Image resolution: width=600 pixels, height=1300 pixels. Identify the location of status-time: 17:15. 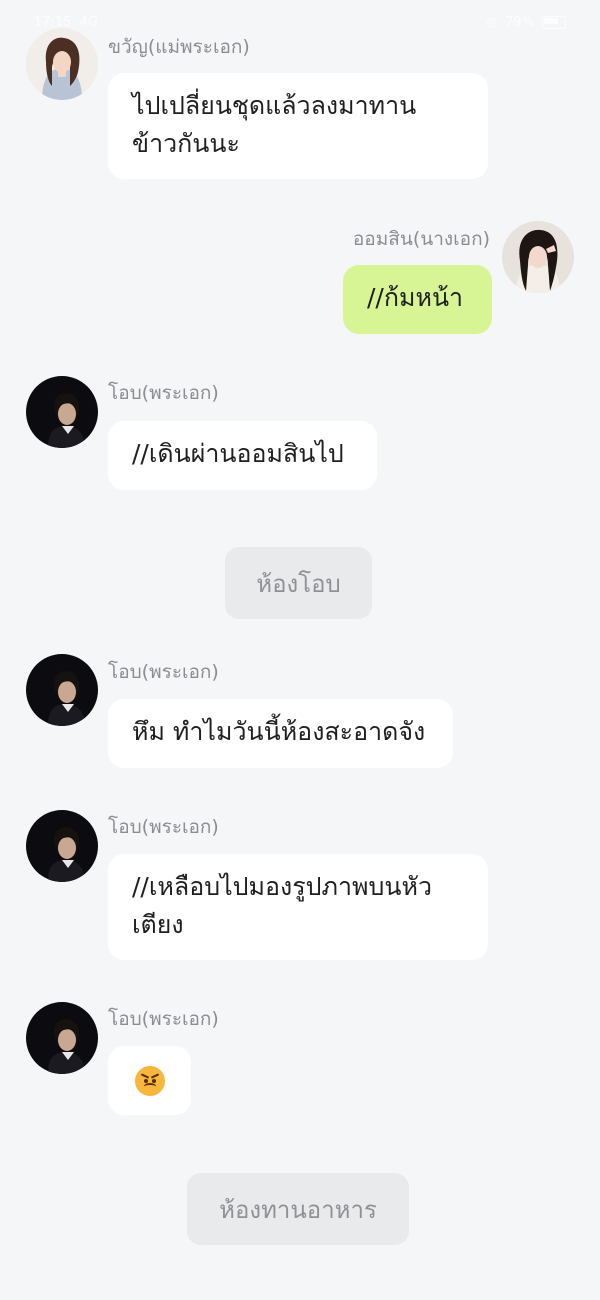
(53, 22).